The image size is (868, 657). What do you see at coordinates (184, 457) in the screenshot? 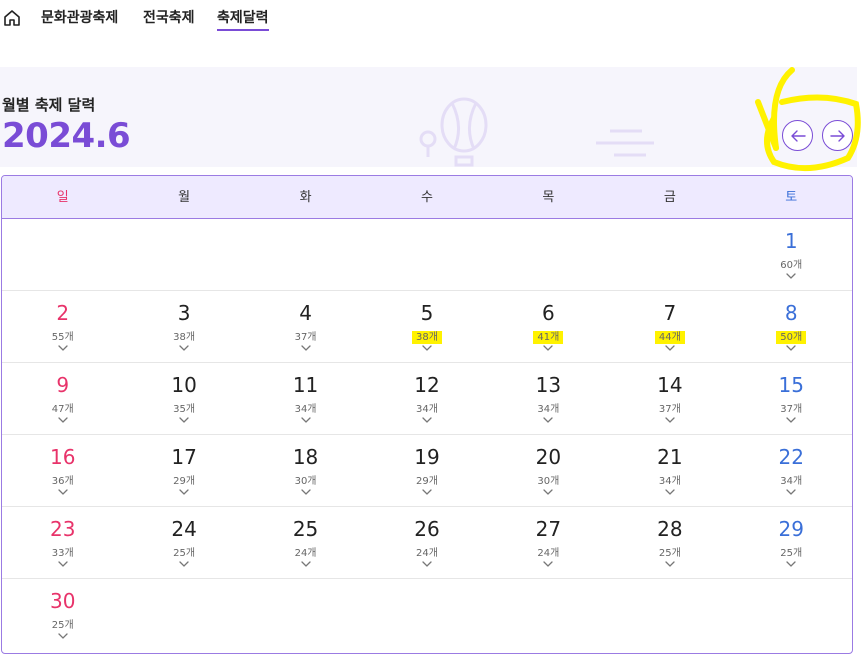
I see `day-number: 17` at bounding box center [184, 457].